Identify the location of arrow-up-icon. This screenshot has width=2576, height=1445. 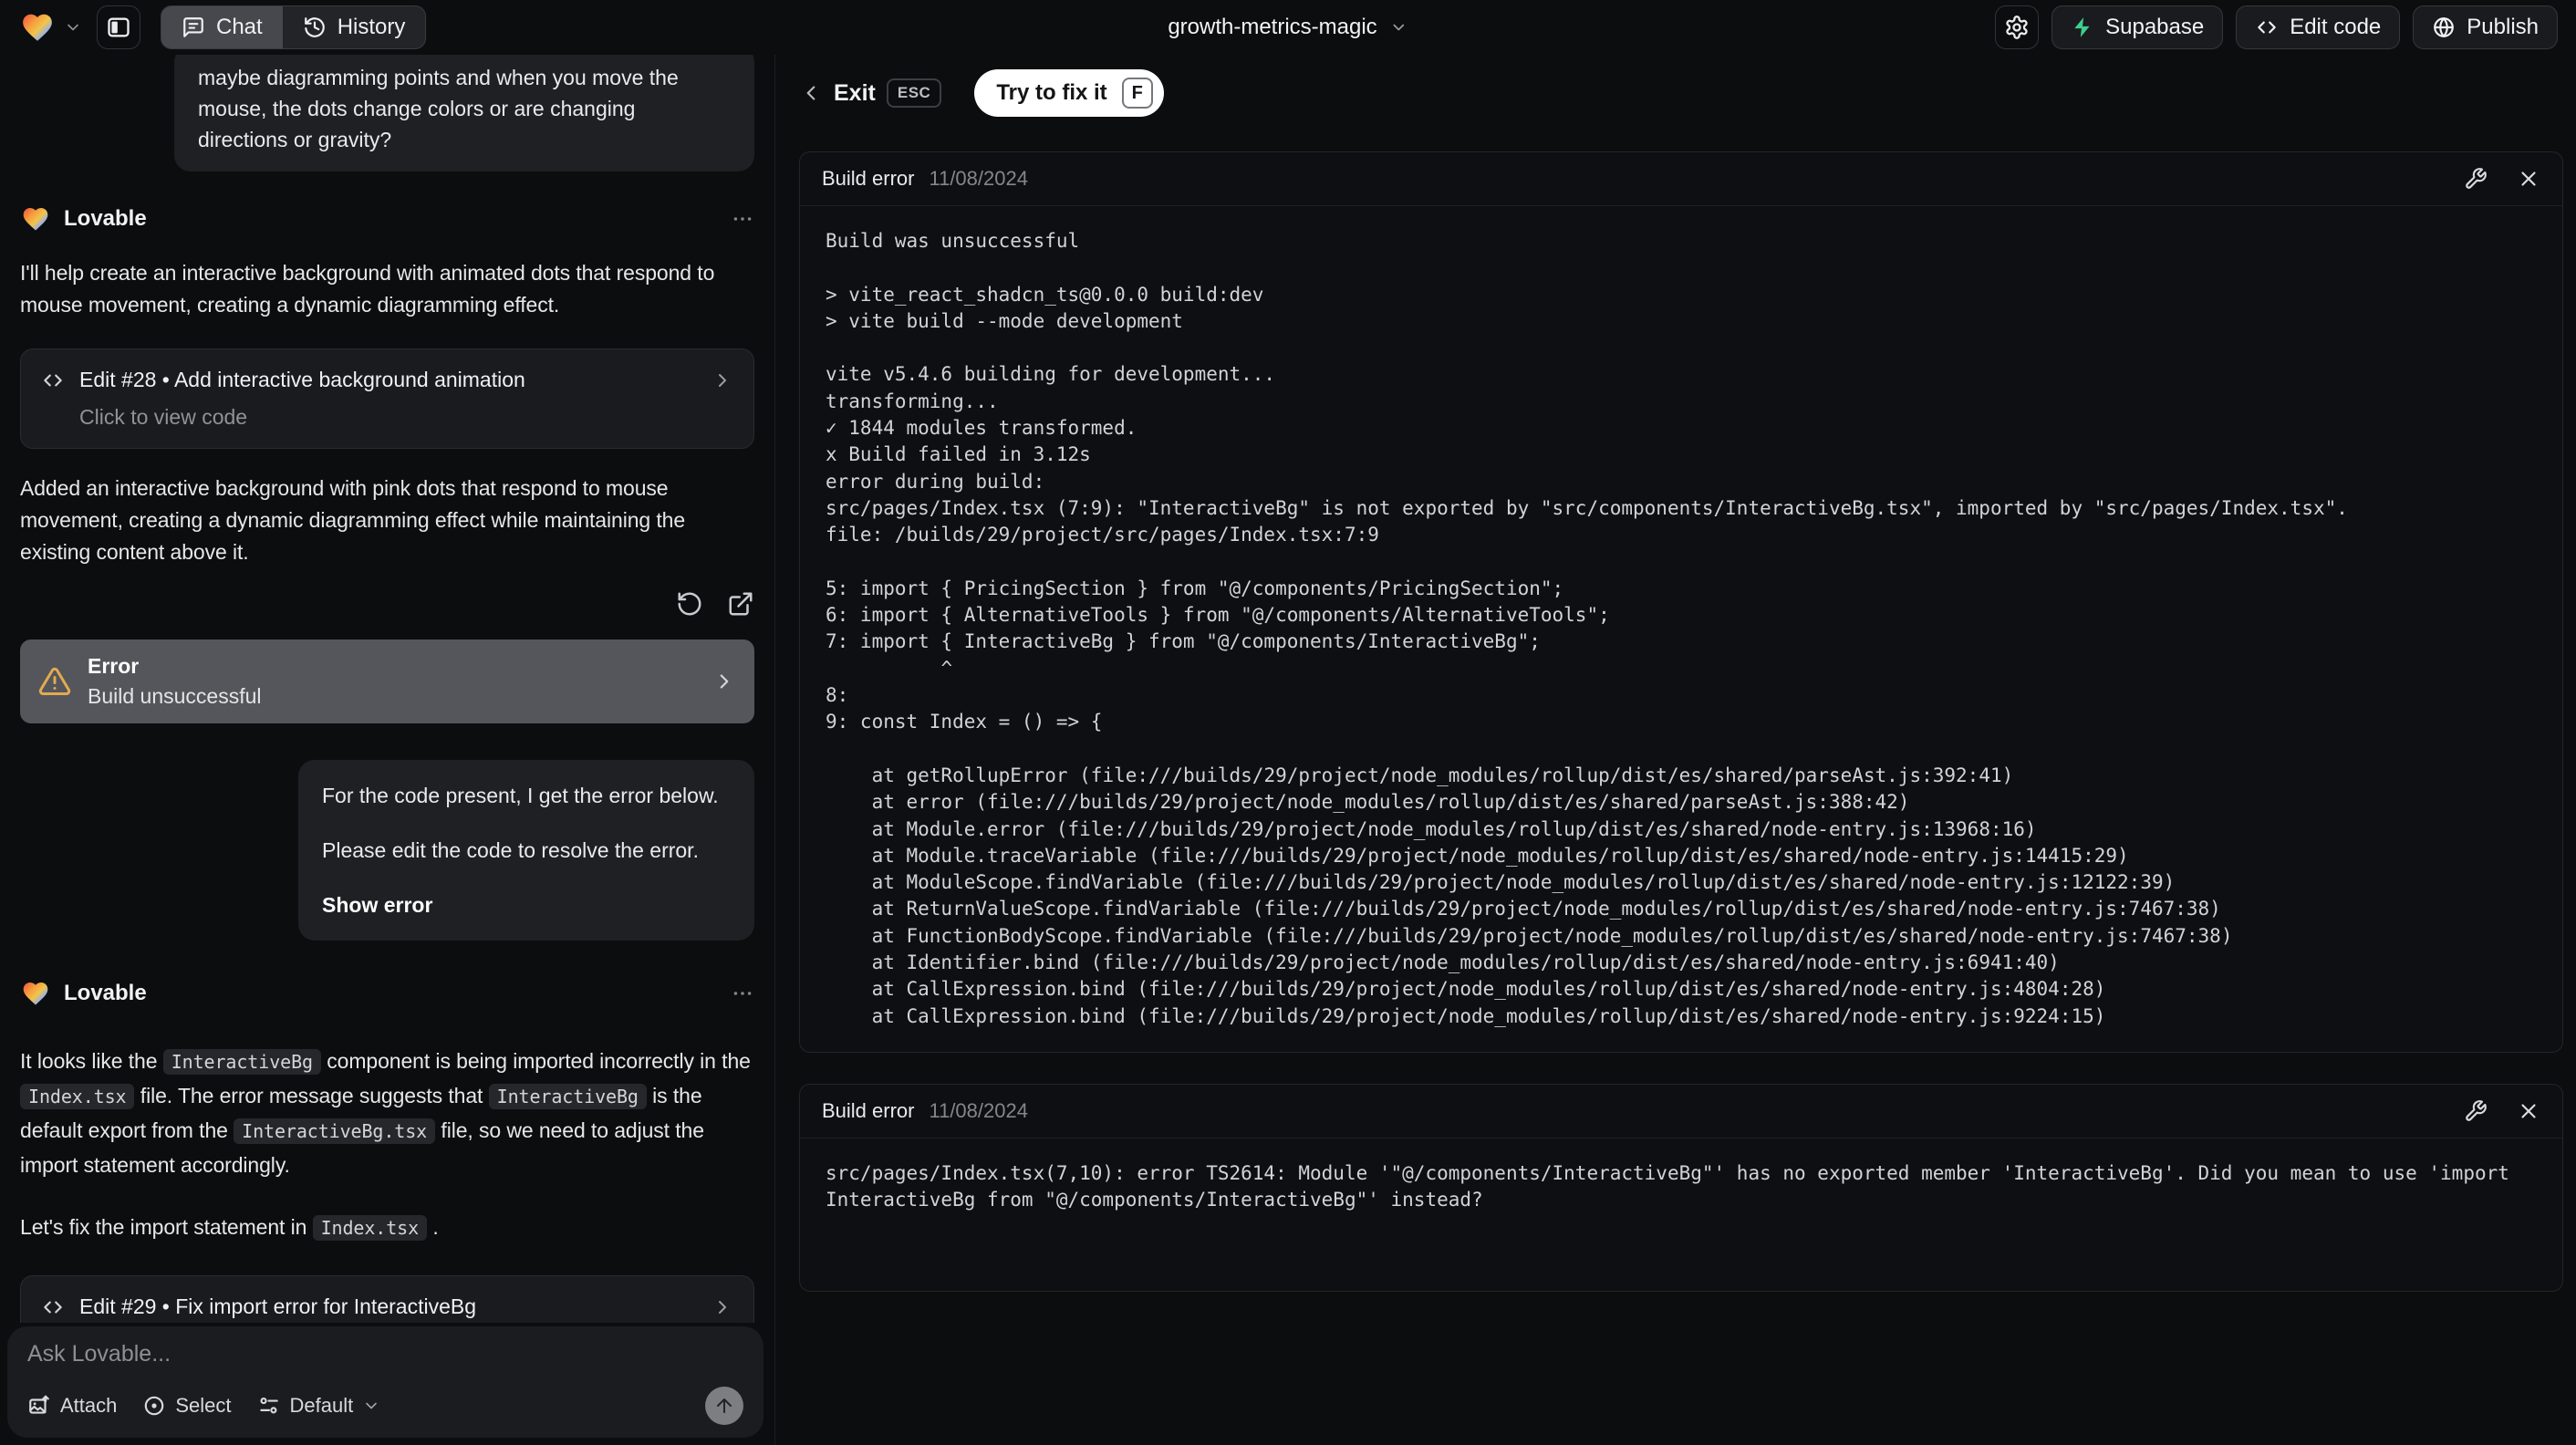
(724, 1406).